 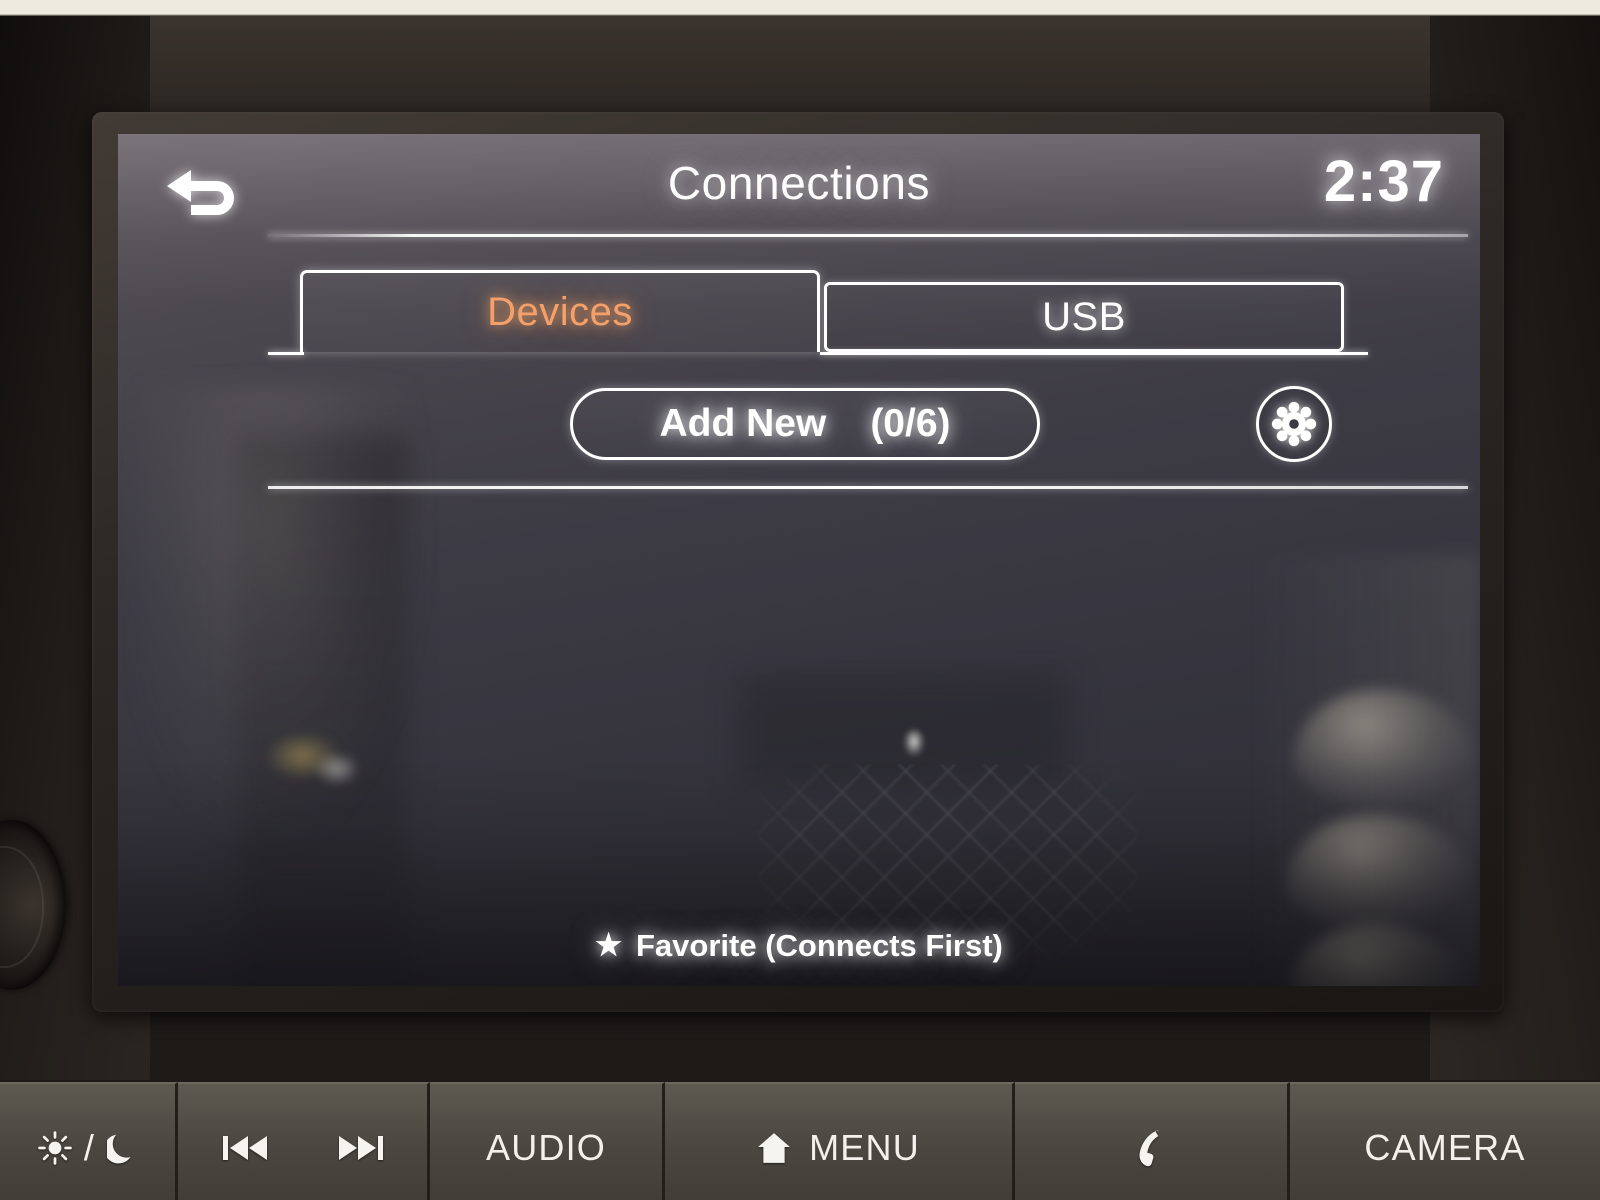 I want to click on next-track-icon, so click(x=360, y=1148).